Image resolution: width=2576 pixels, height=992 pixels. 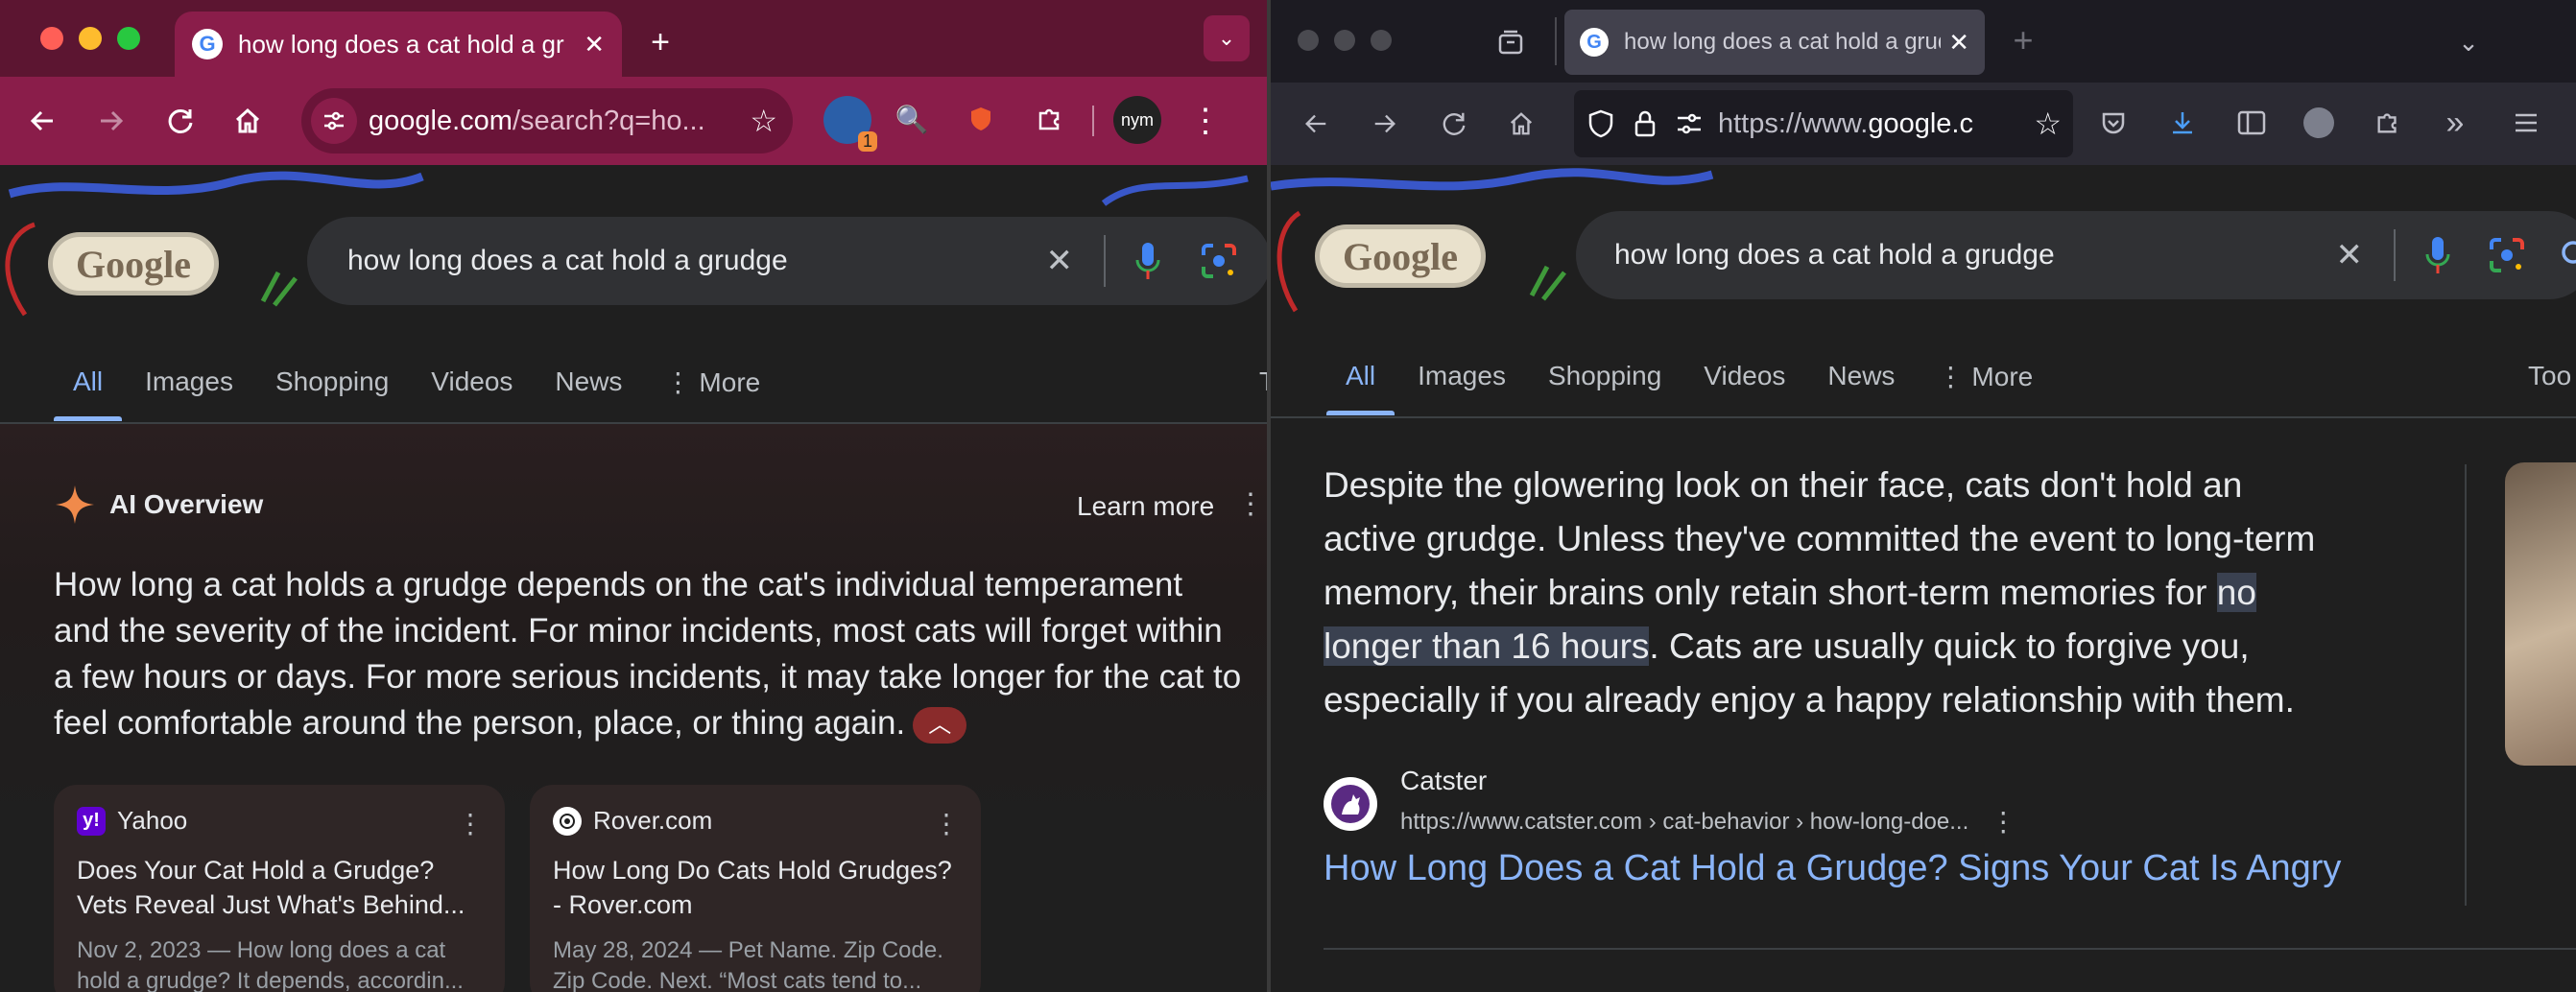 What do you see at coordinates (1645, 123) in the screenshot?
I see `lock-icon` at bounding box center [1645, 123].